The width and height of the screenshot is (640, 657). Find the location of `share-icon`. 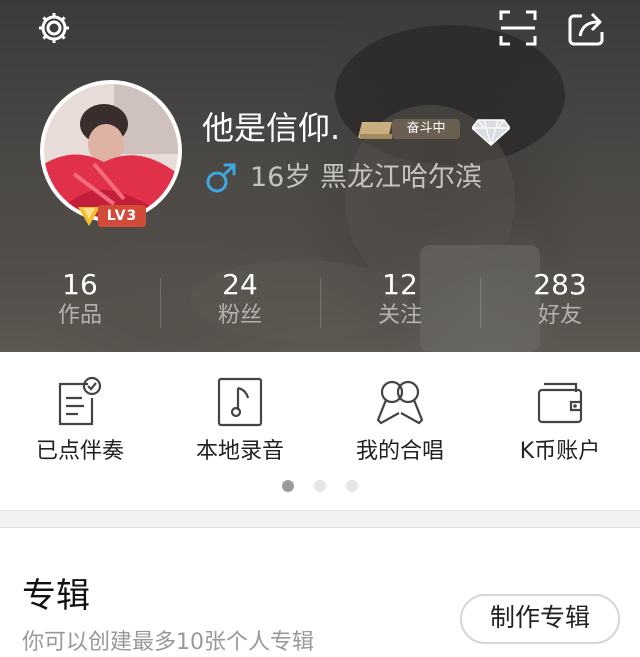

share-icon is located at coordinates (586, 28).